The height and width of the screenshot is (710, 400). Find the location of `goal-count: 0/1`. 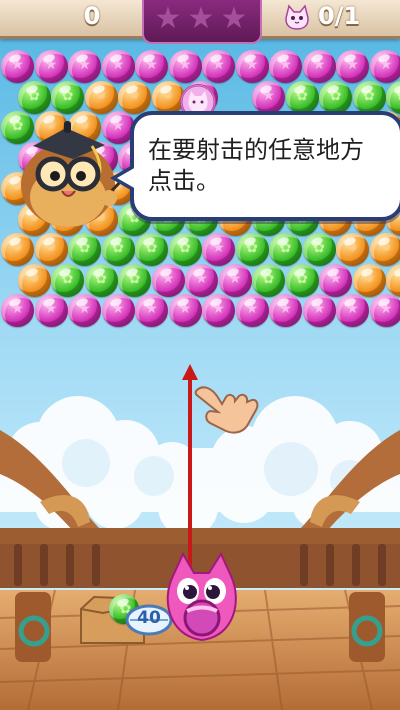

goal-count: 0/1 is located at coordinates (339, 16).